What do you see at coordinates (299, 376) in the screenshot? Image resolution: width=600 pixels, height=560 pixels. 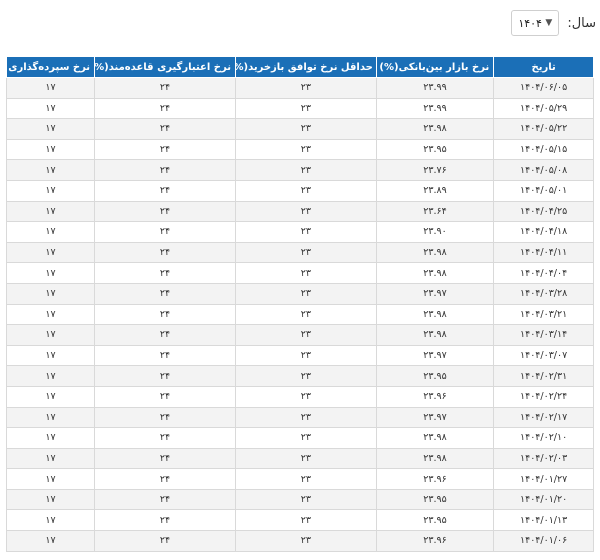 I see `table-row: ۱۴۰۴/۰۲/۳۱ ۲۳.۹۵ ۲۳ ۲۴ ۱۷` at bounding box center [299, 376].